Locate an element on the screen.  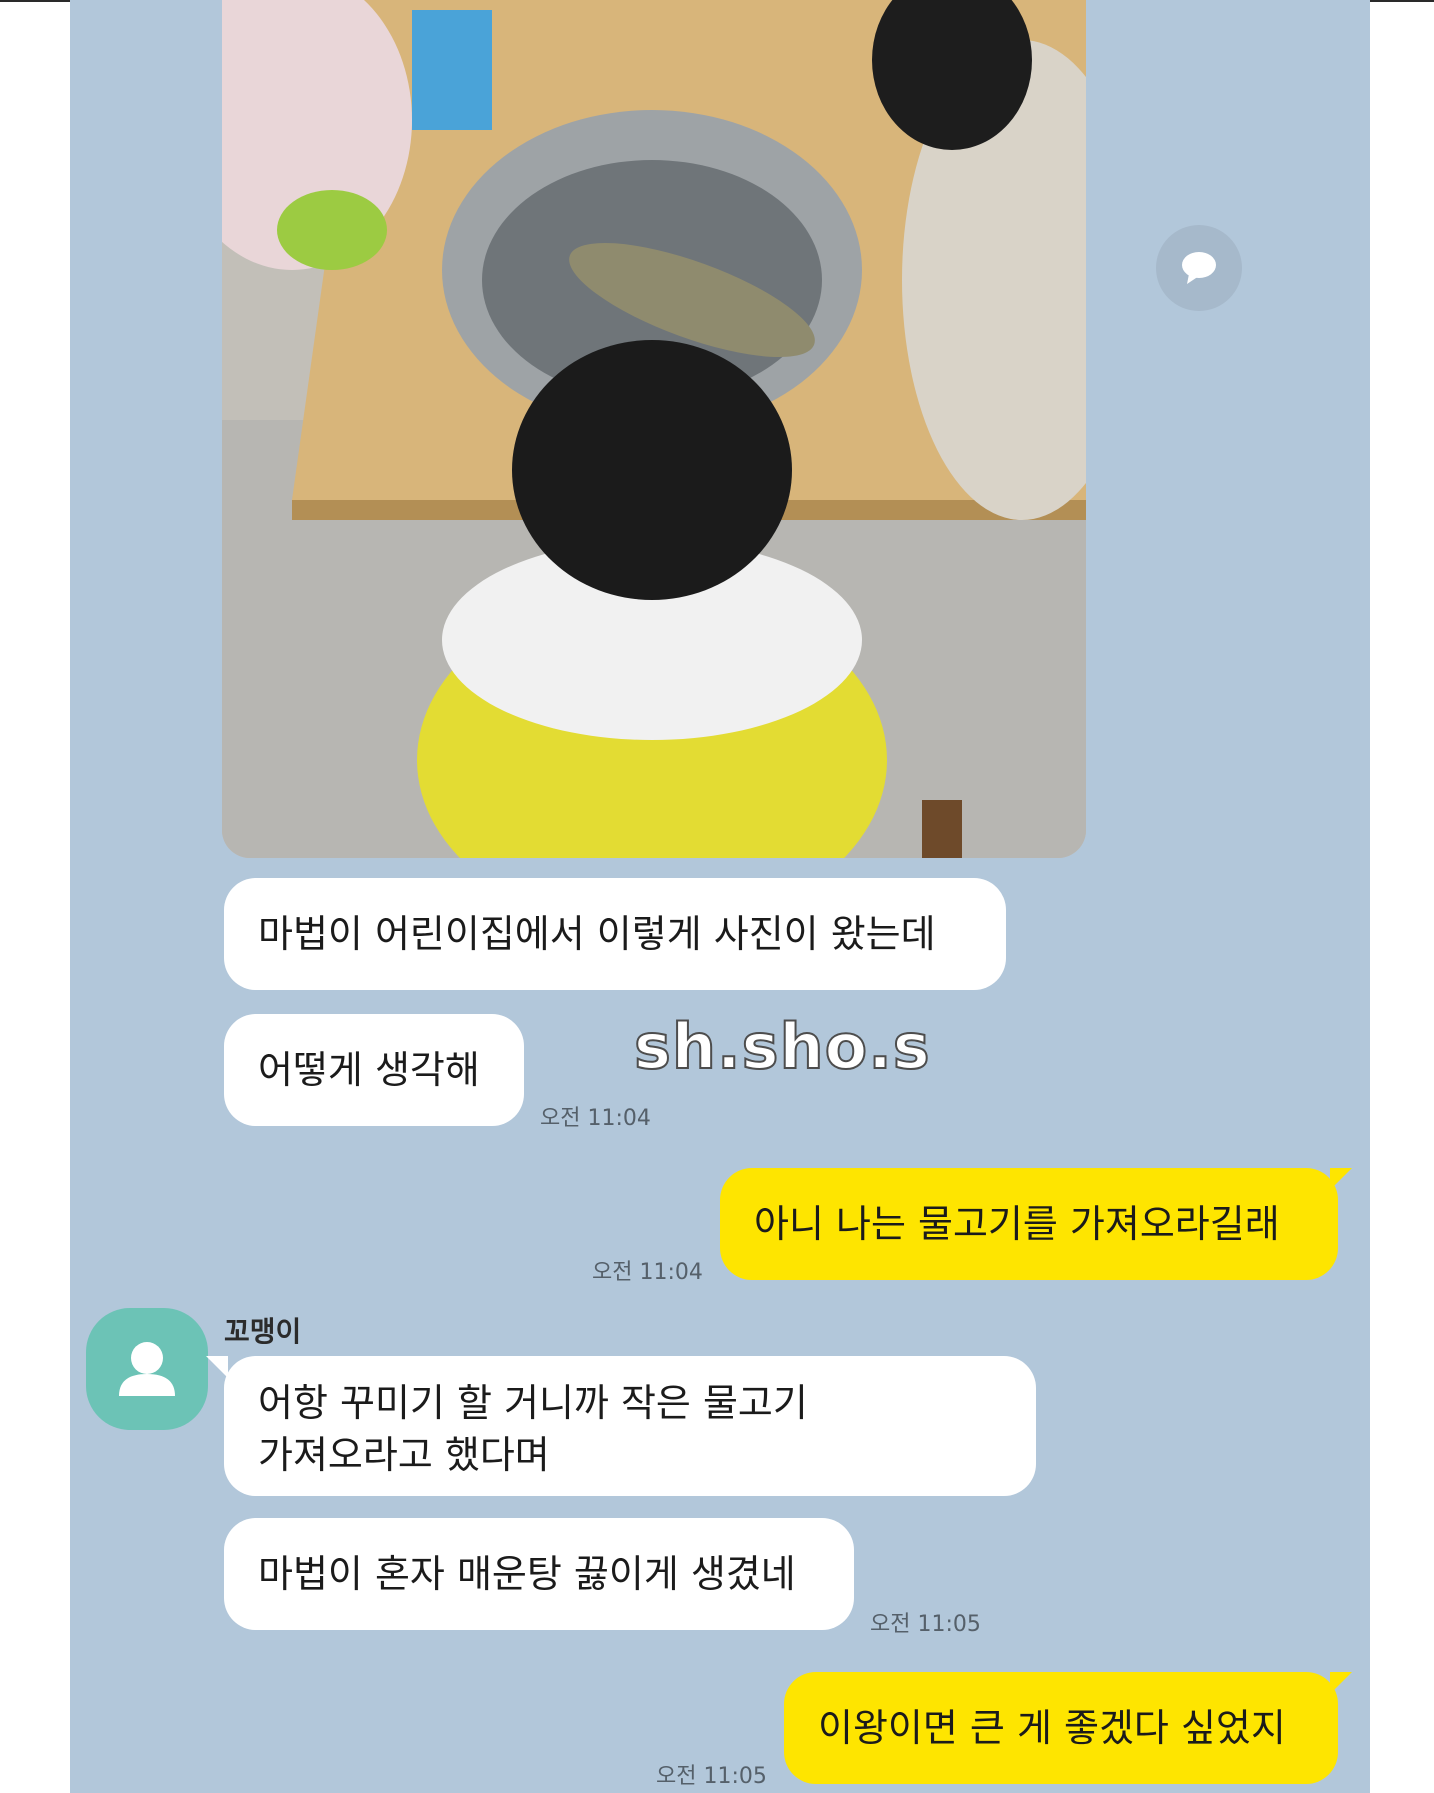
message-bubble-outgoing: 이왕이면 큰 게 좋겠다 싶었지 is located at coordinates (1061, 1728).